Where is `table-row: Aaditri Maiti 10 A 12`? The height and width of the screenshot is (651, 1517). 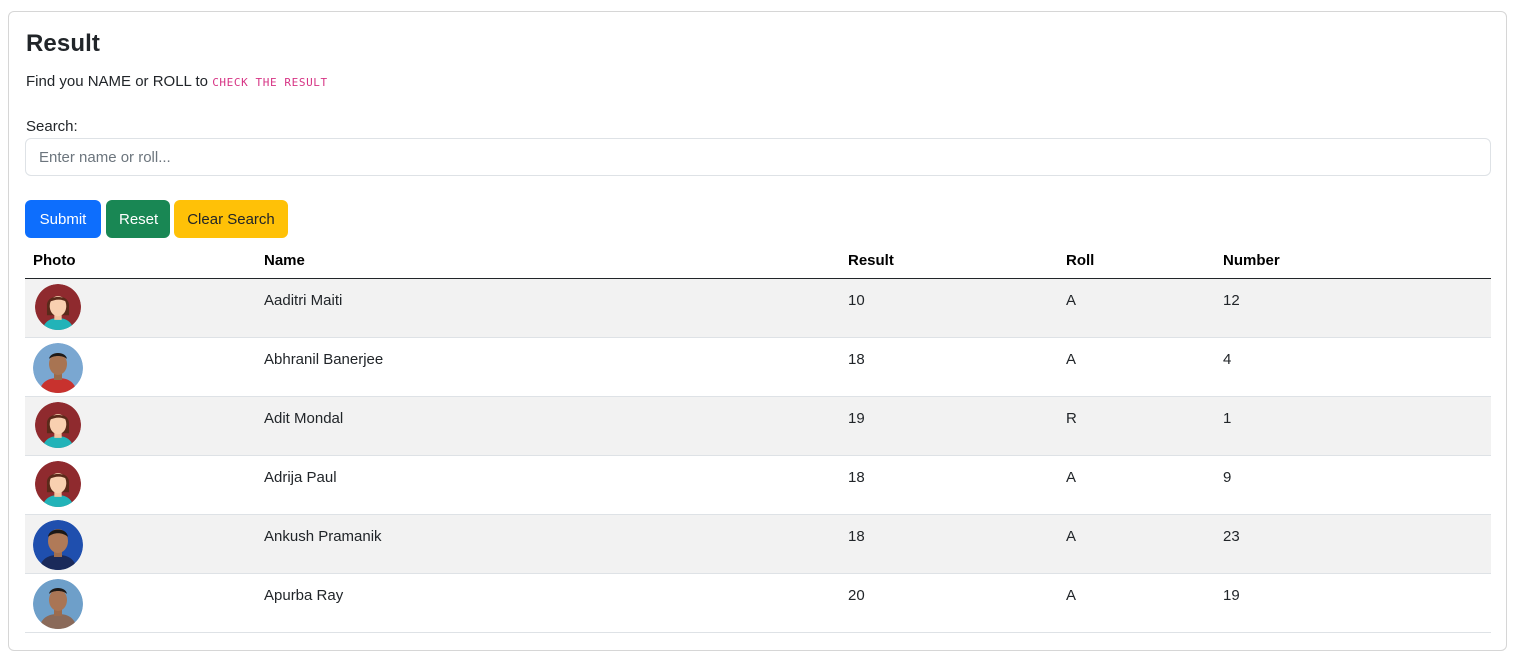 table-row: Aaditri Maiti 10 A 12 is located at coordinates (758, 308).